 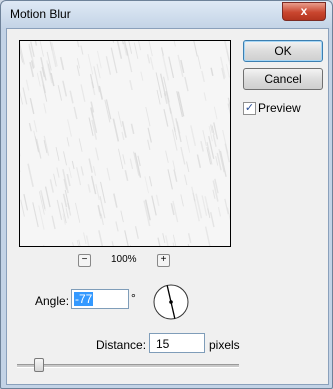 I want to click on ok-button: OK, so click(x=283, y=51).